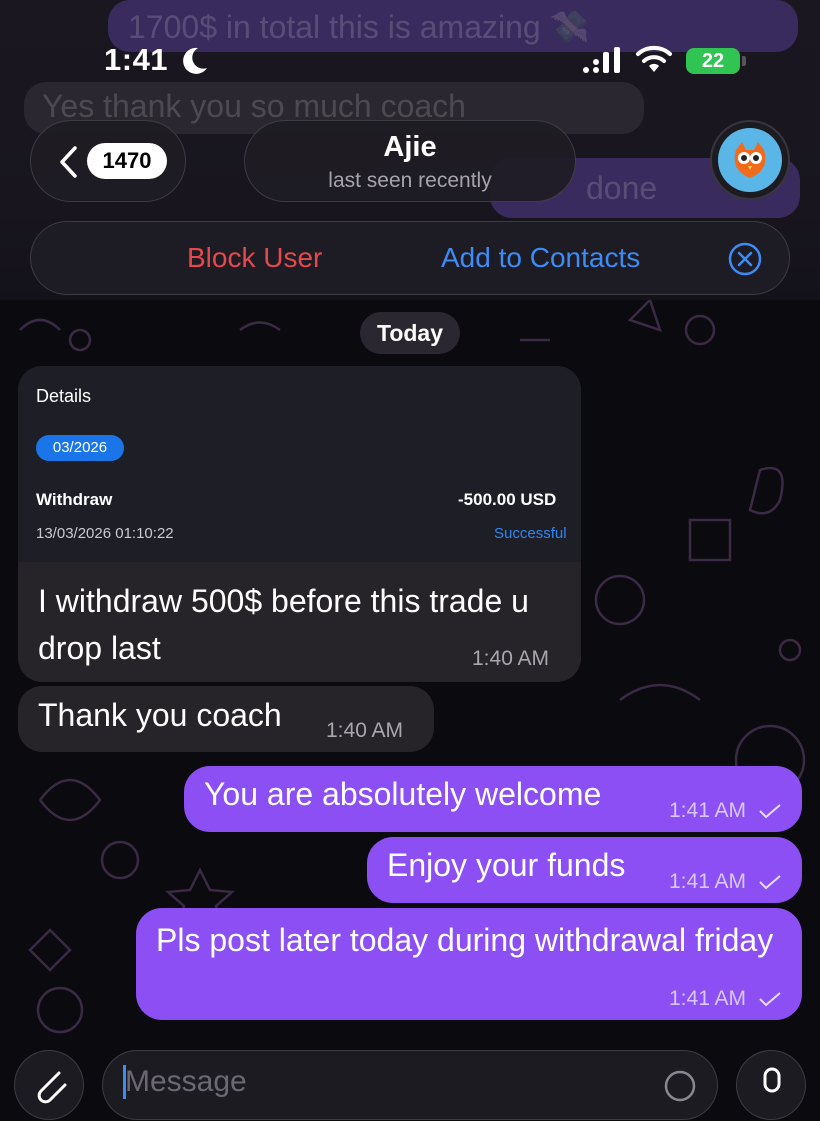 The height and width of the screenshot is (1121, 820). Describe the element at coordinates (745, 259) in the screenshot. I see `close-icon` at that location.